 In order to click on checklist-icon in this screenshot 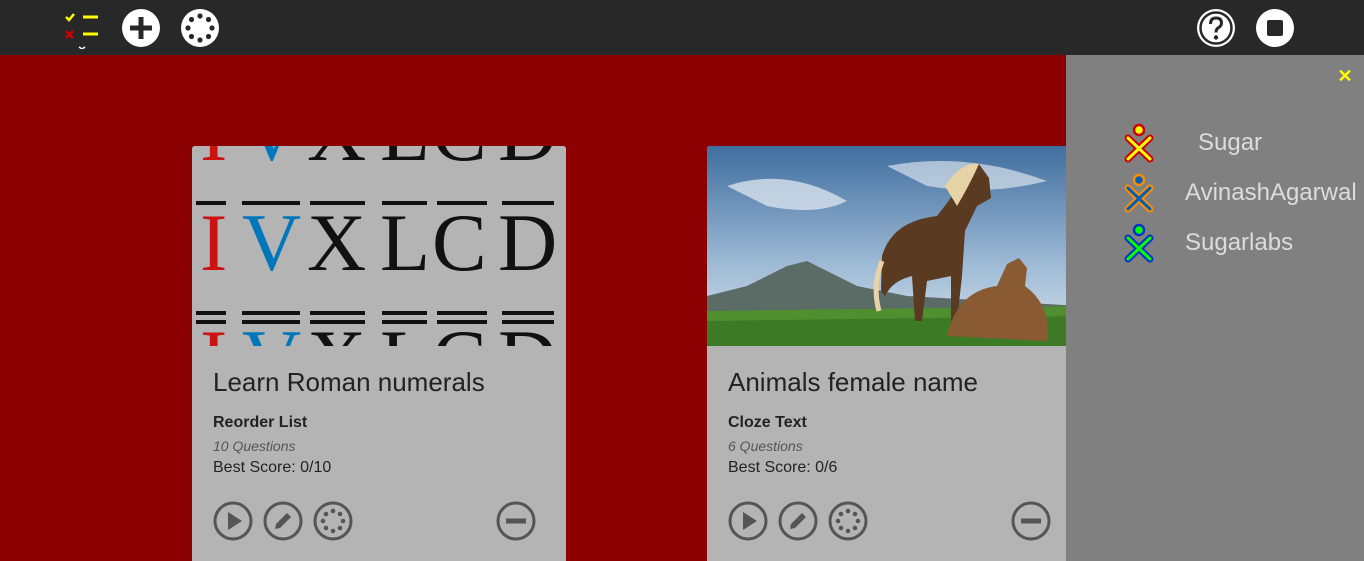, I will do `click(82, 28)`.